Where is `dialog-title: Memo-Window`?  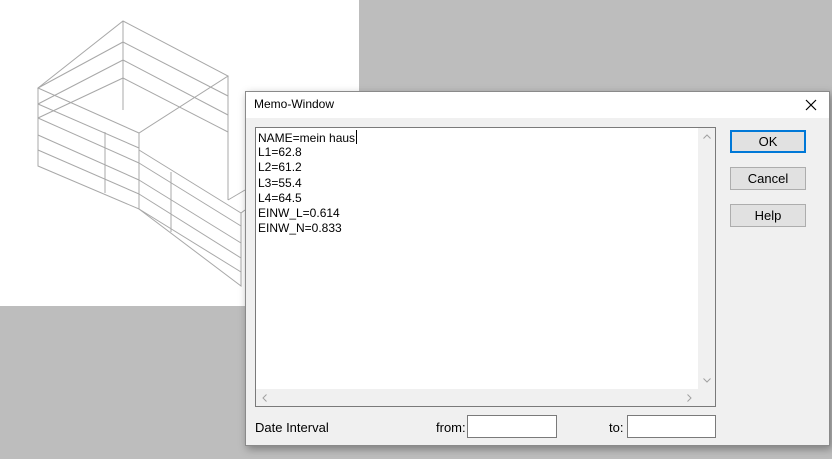 dialog-title: Memo-Window is located at coordinates (294, 104).